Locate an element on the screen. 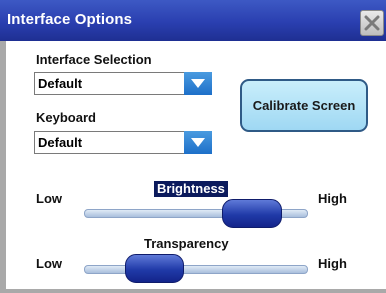  interface-selection-dropdown: Default is located at coordinates (123, 83).